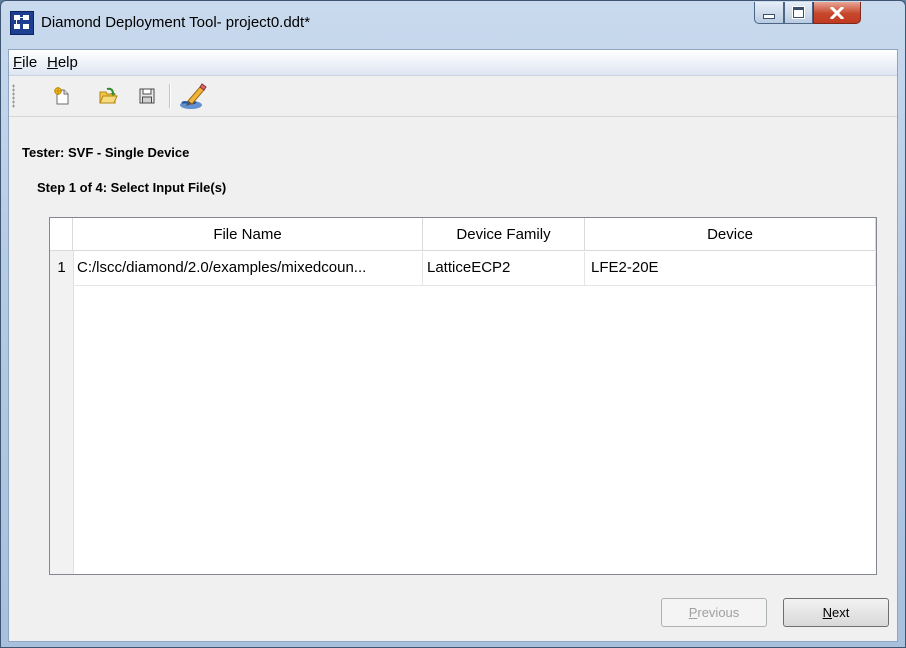 The width and height of the screenshot is (906, 648). I want to click on toolbar-grip, so click(13, 96).